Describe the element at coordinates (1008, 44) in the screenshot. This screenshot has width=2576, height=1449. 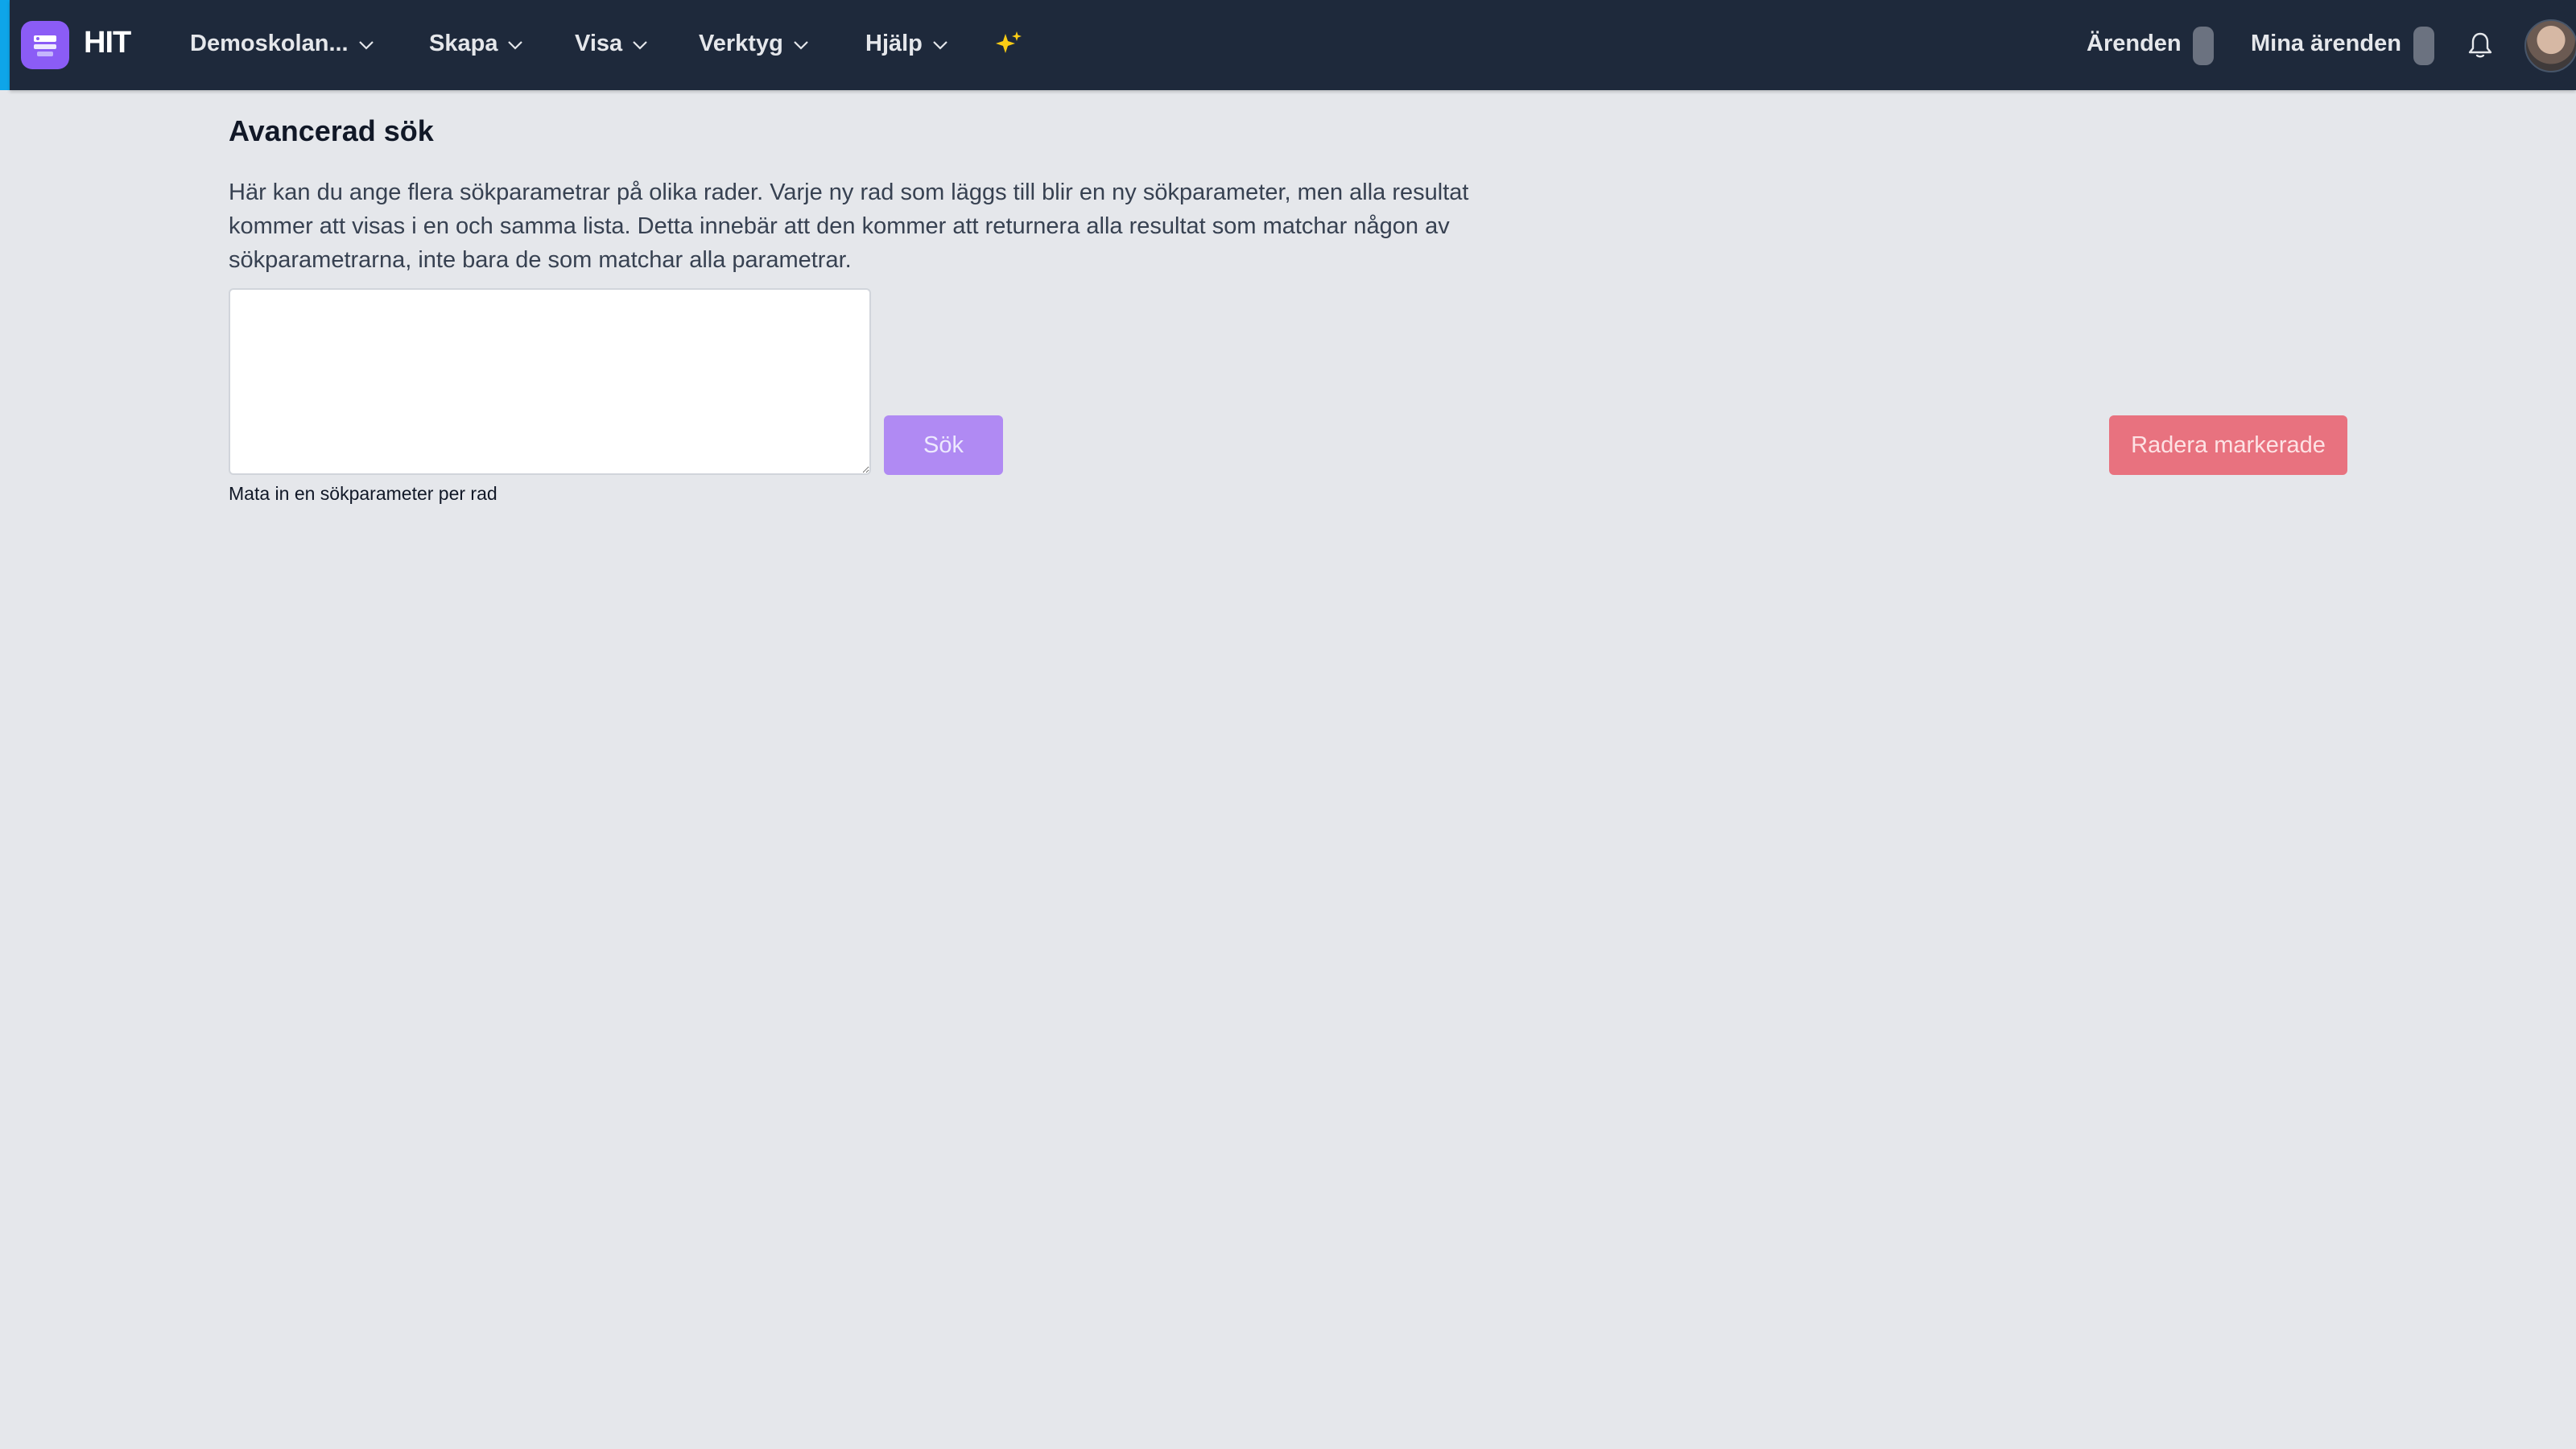
I see `sparkles-icon` at that location.